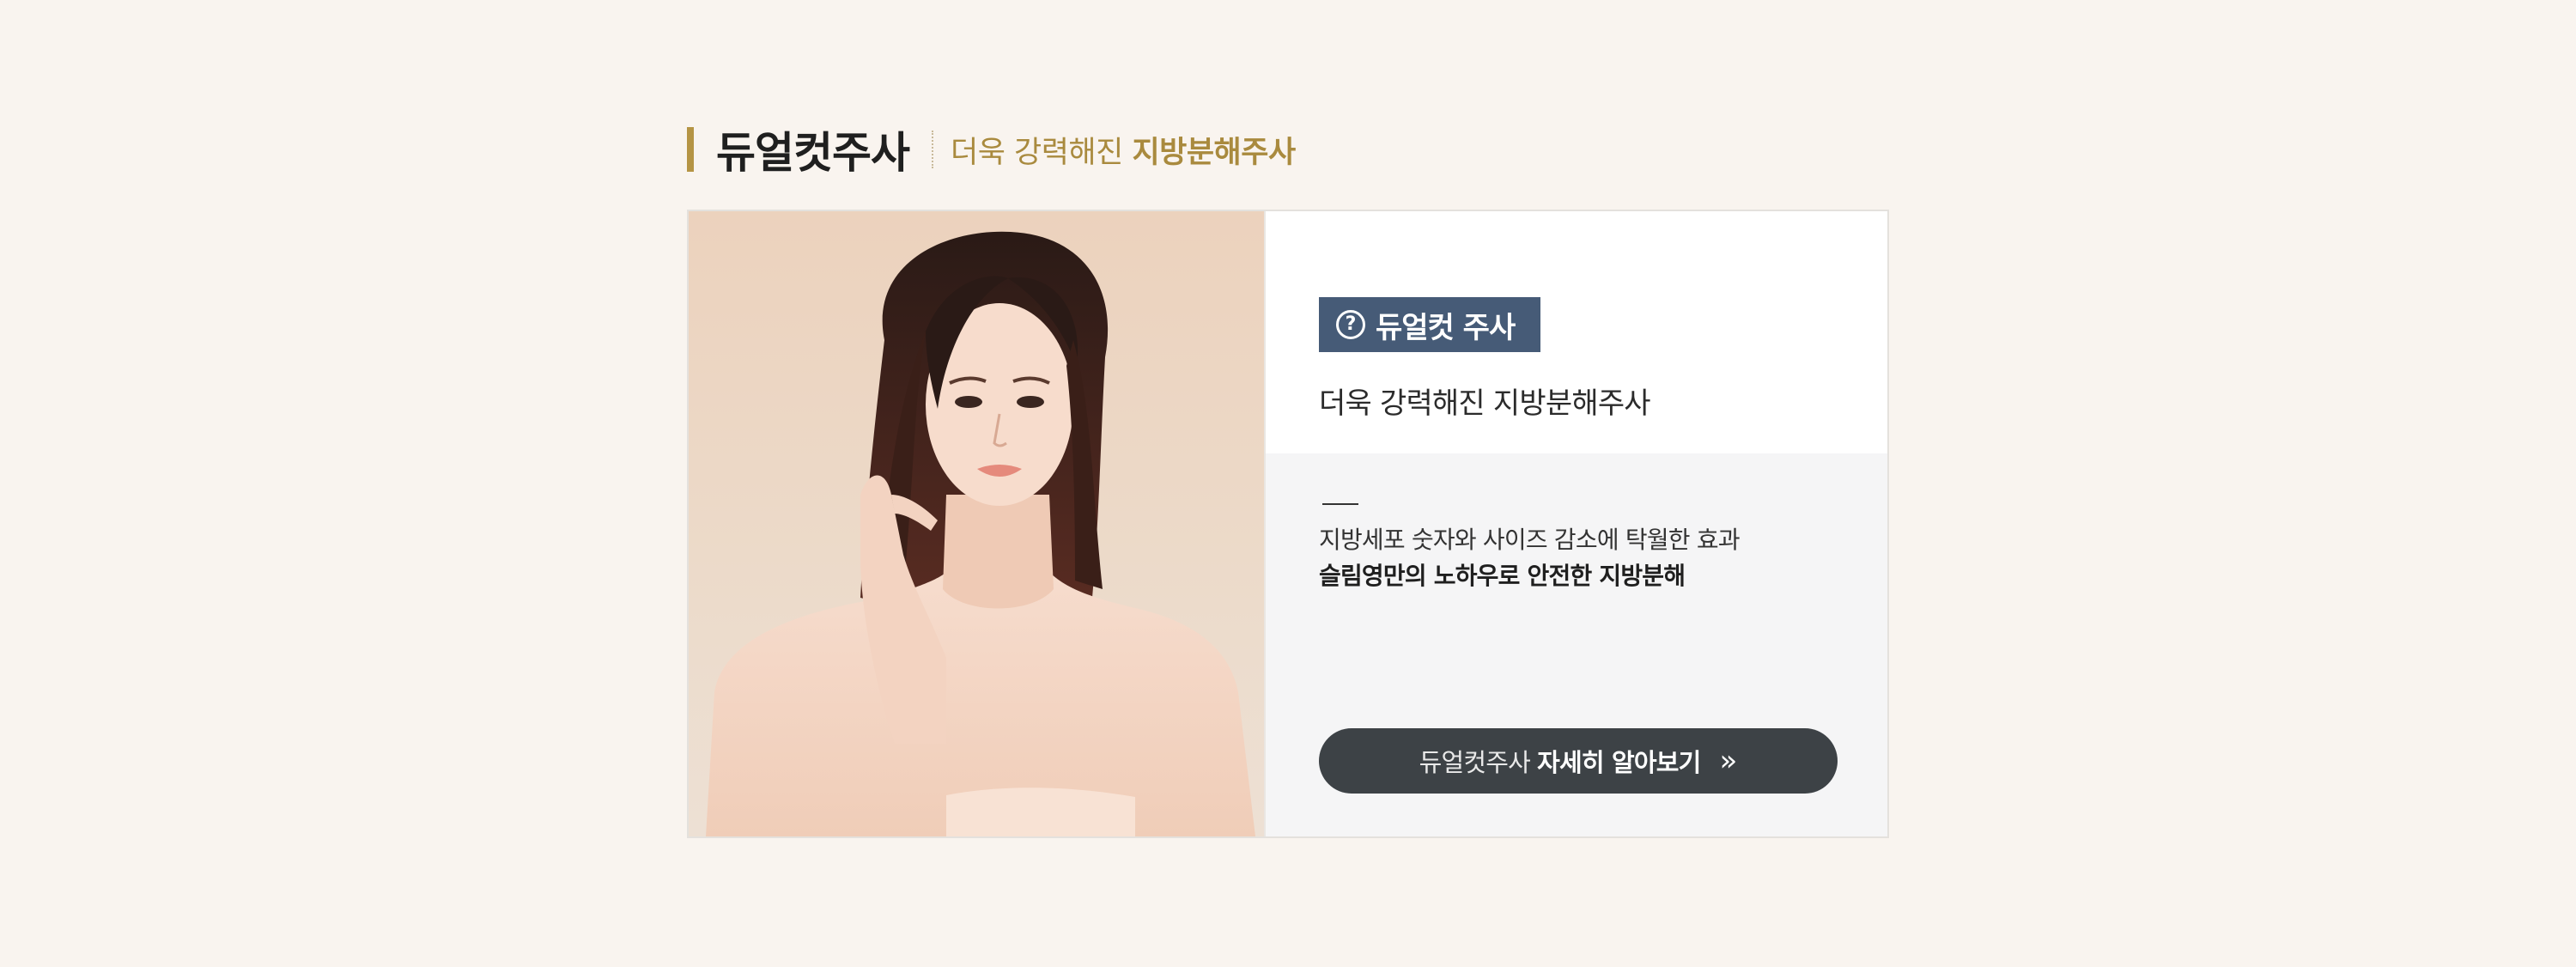 This screenshot has height=967, width=2576. I want to click on description-line-2: 슬림영만의 노하우로 안전한 지방분해, so click(1502, 576).